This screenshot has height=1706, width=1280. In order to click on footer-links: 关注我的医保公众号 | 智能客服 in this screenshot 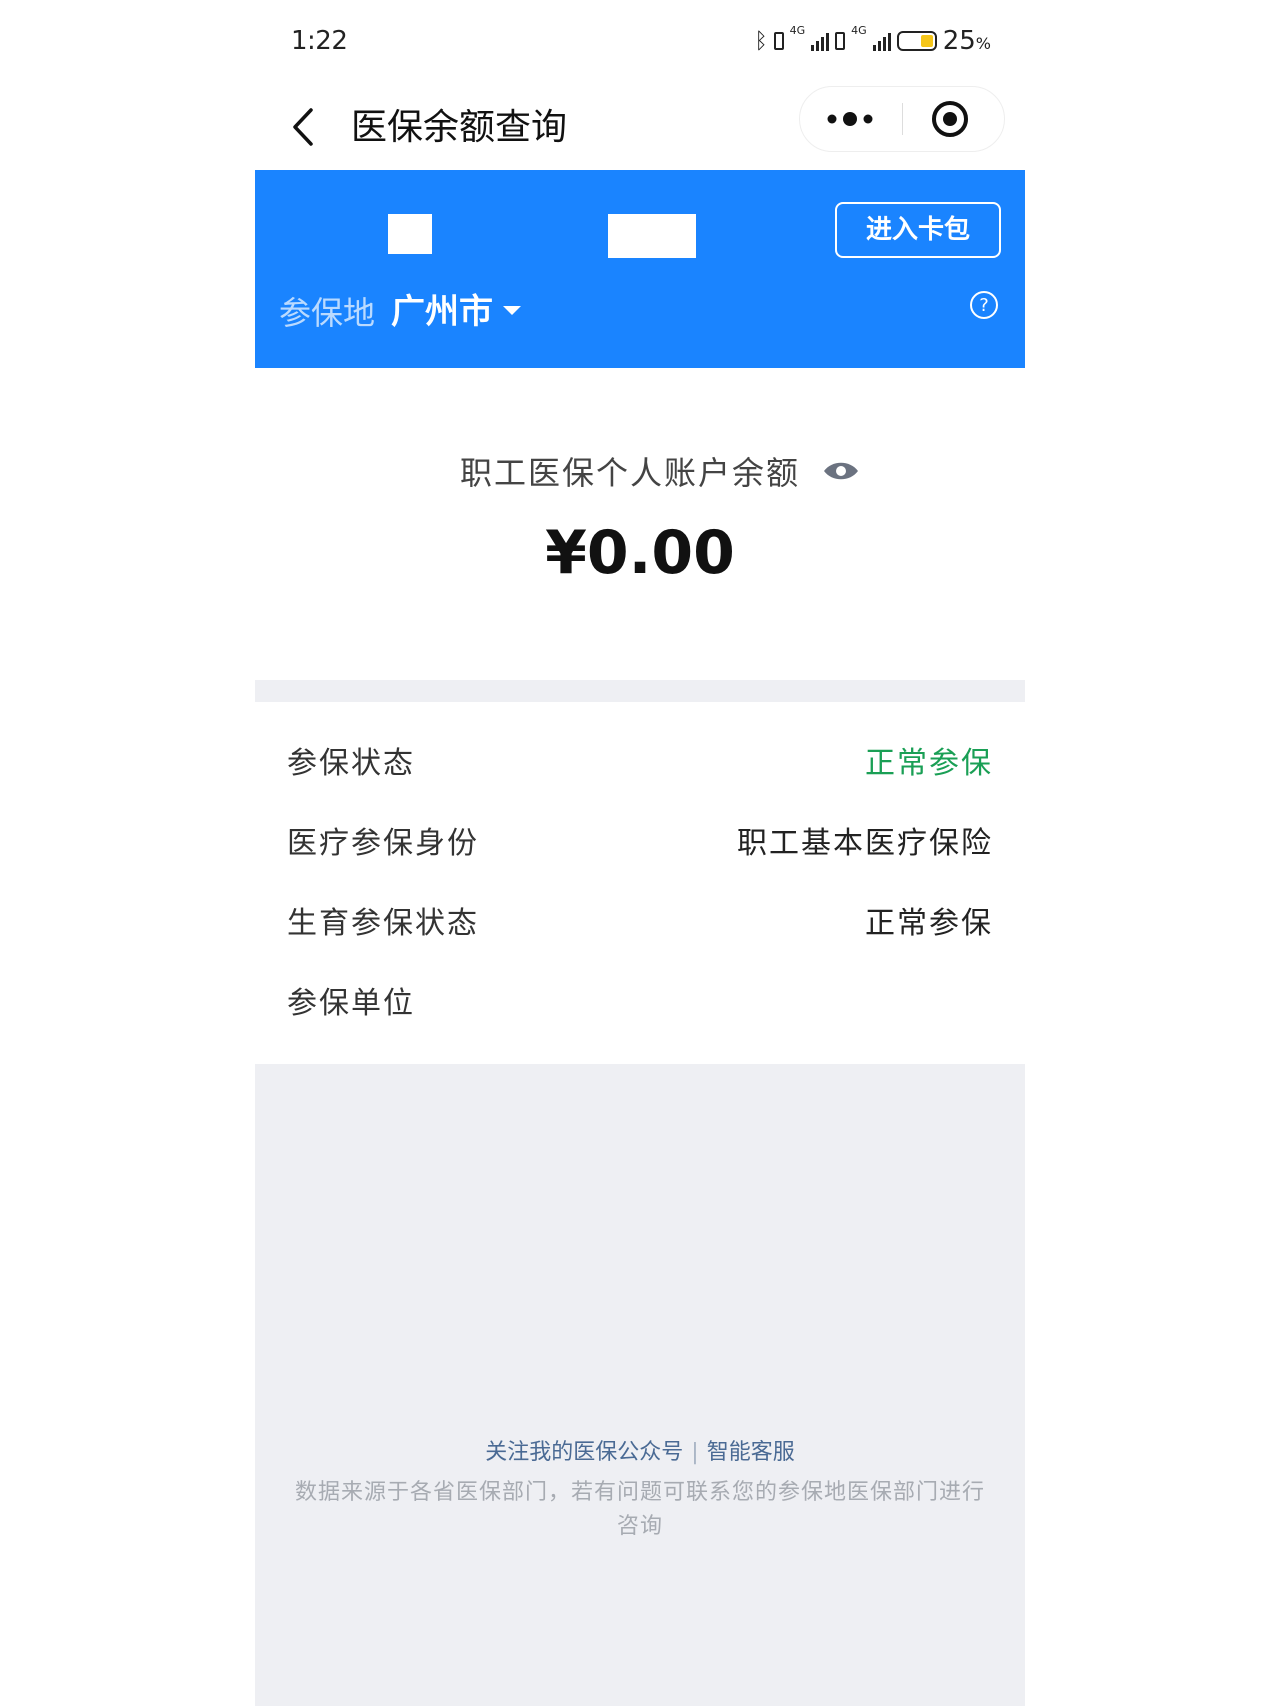, I will do `click(640, 1450)`.